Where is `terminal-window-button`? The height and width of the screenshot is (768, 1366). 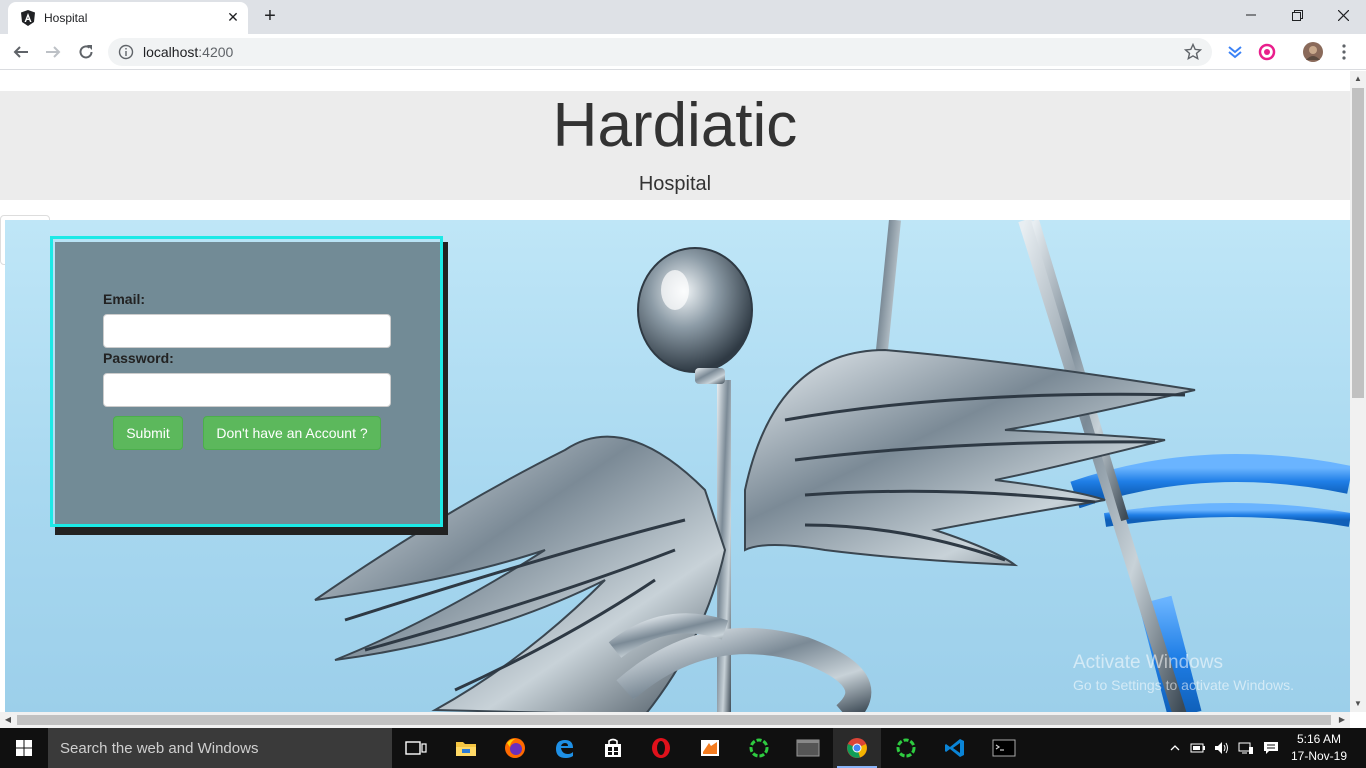 terminal-window-button is located at coordinates (808, 748).